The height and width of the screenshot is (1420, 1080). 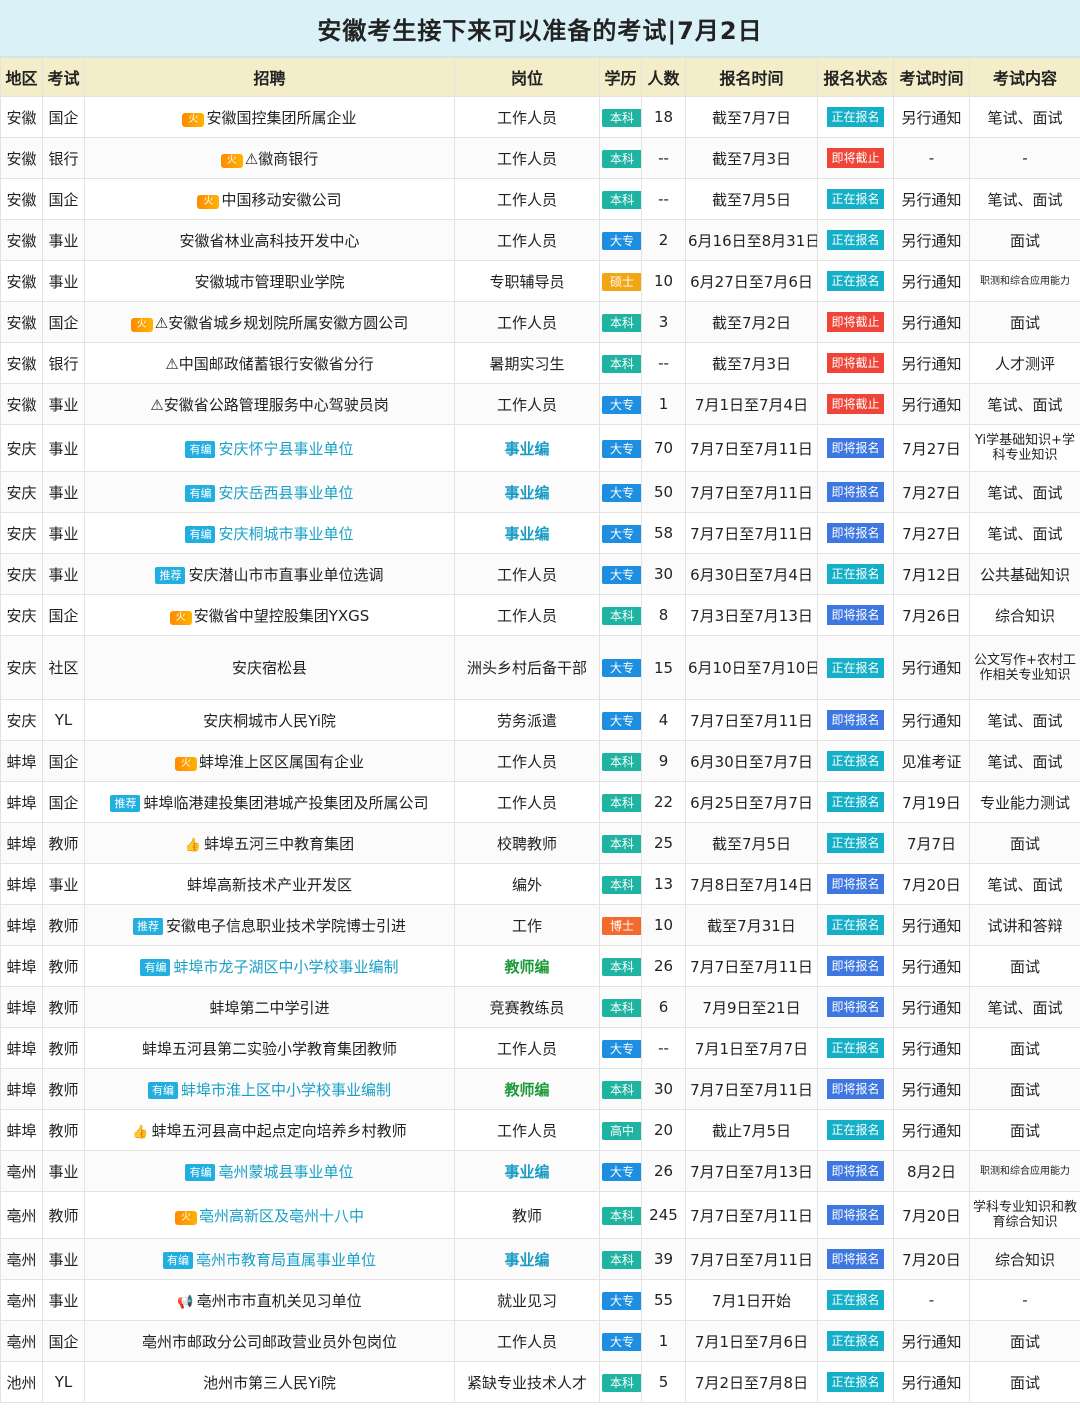 I want to click on recruit-label: 蚌埠市龙子湖区中小学校事业编制, so click(x=285, y=967).